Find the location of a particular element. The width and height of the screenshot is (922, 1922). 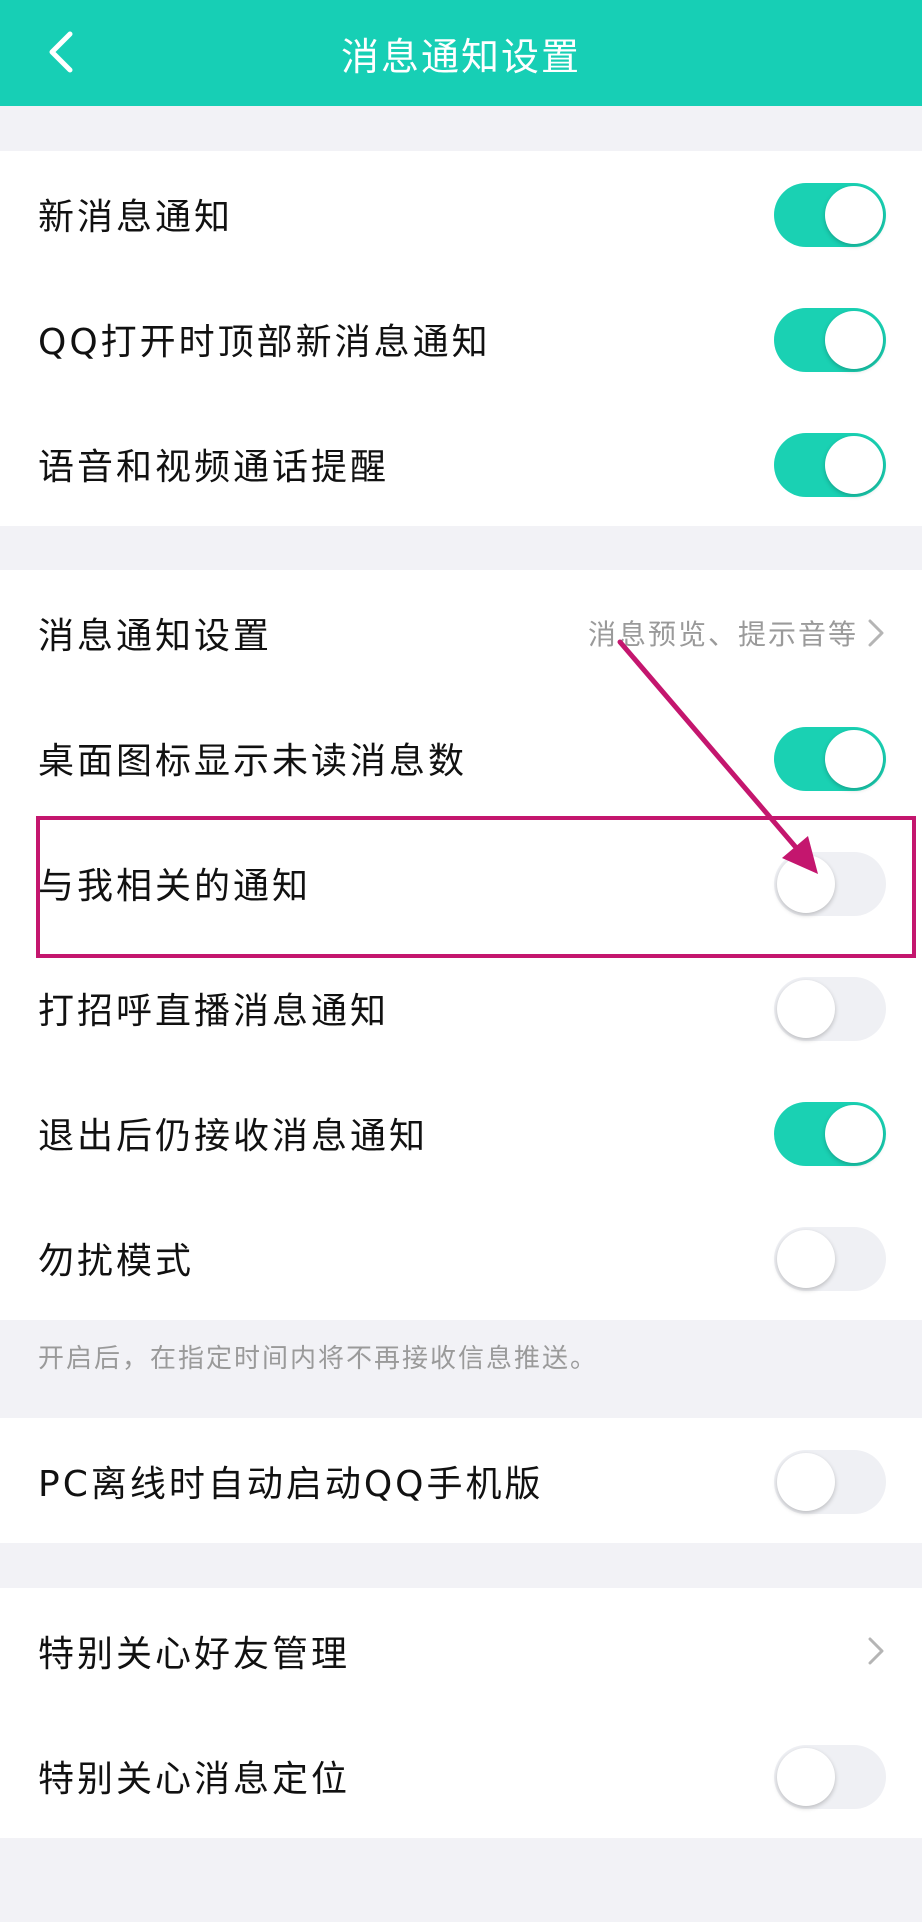

setting-label: 打招呼直播消息通知 is located at coordinates (214, 1011).